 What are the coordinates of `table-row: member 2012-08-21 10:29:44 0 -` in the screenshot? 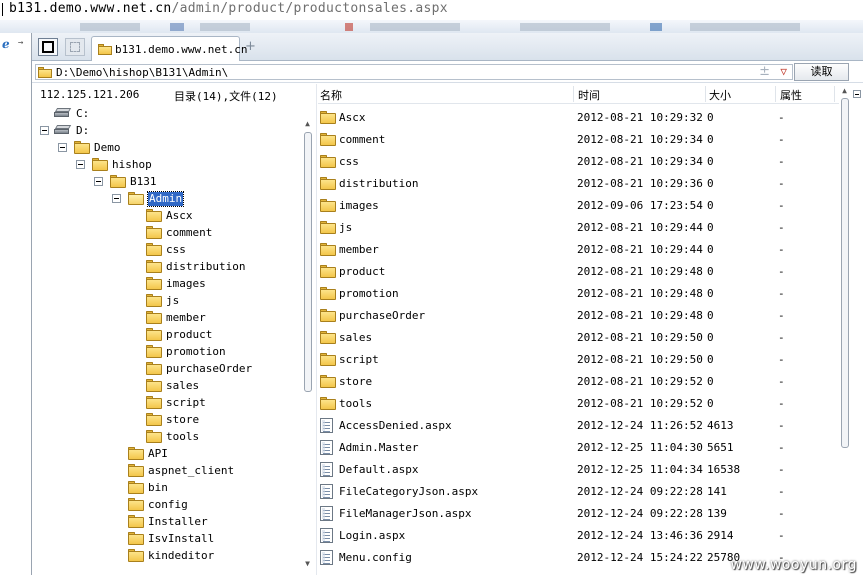 It's located at (578, 250).